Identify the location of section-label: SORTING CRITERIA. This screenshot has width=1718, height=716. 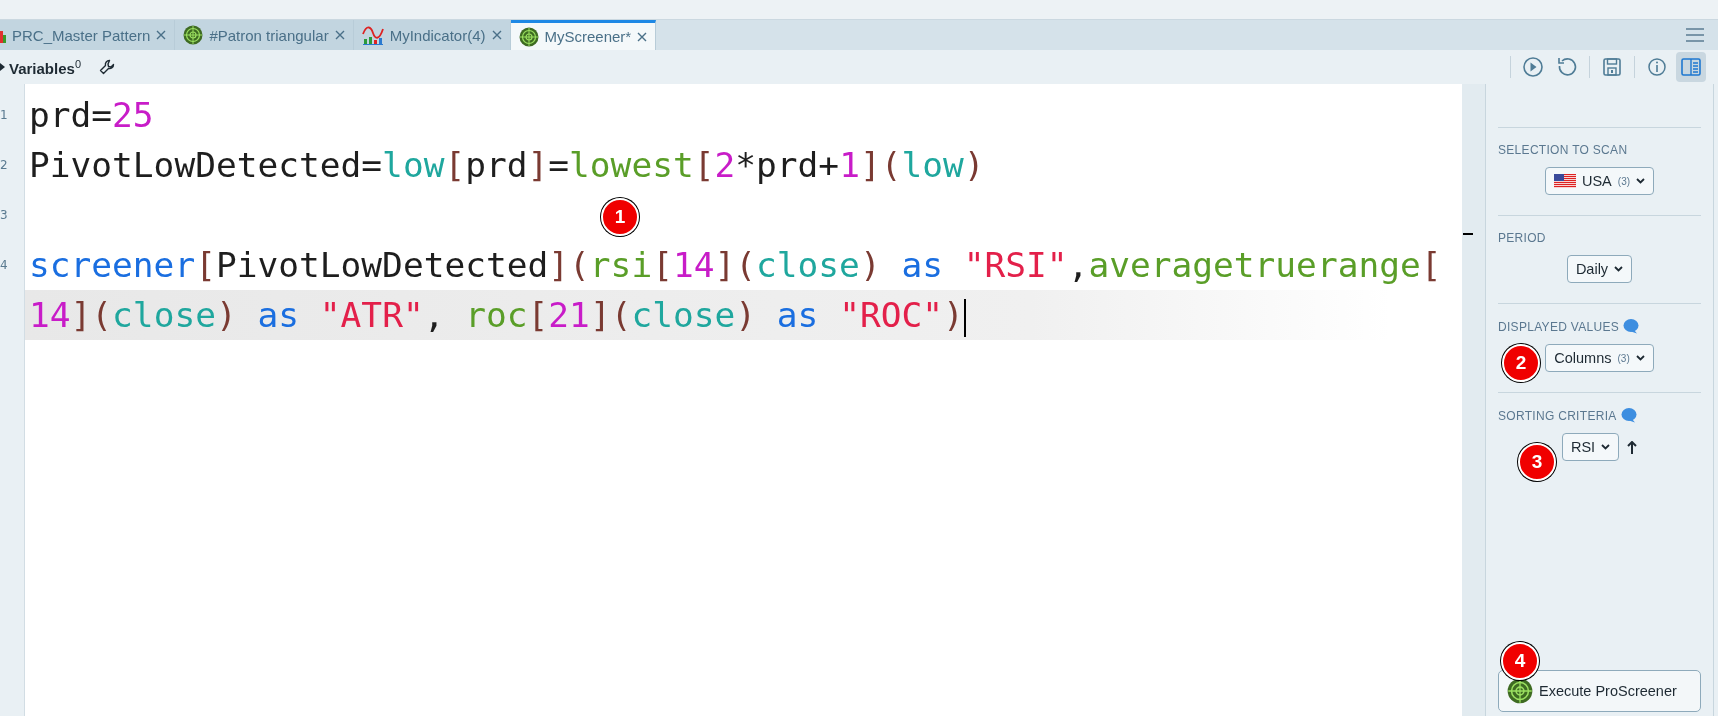
(1557, 415).